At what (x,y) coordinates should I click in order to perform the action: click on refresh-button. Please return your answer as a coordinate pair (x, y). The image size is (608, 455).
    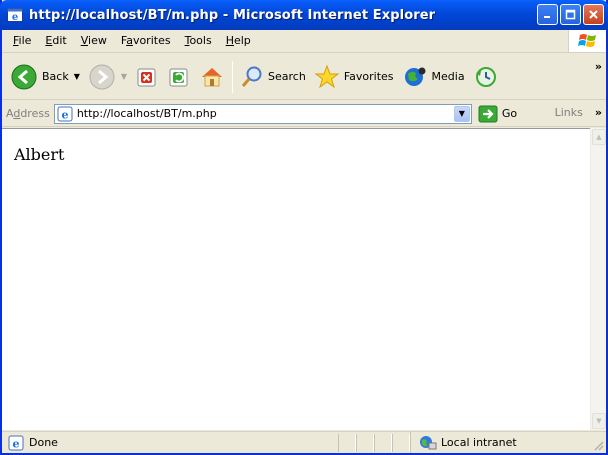
    Looking at the image, I should click on (179, 77).